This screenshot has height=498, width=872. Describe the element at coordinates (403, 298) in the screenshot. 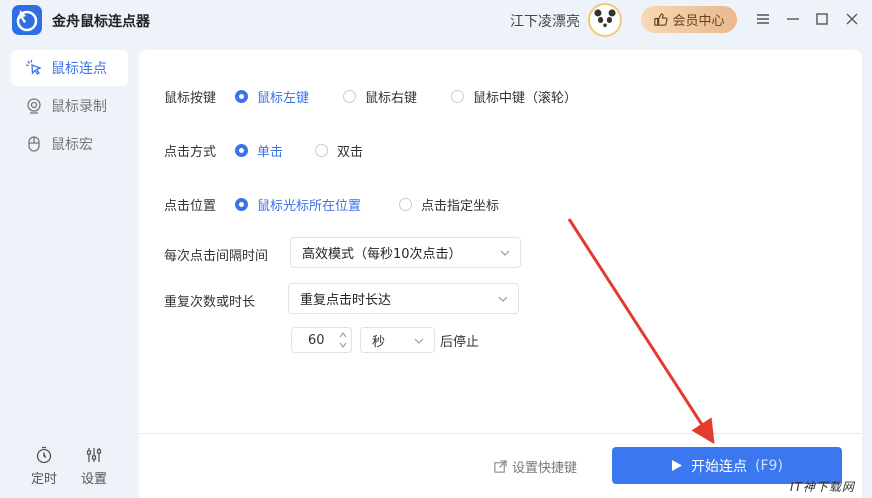

I see `repeat-select: 重复点击时长达` at that location.